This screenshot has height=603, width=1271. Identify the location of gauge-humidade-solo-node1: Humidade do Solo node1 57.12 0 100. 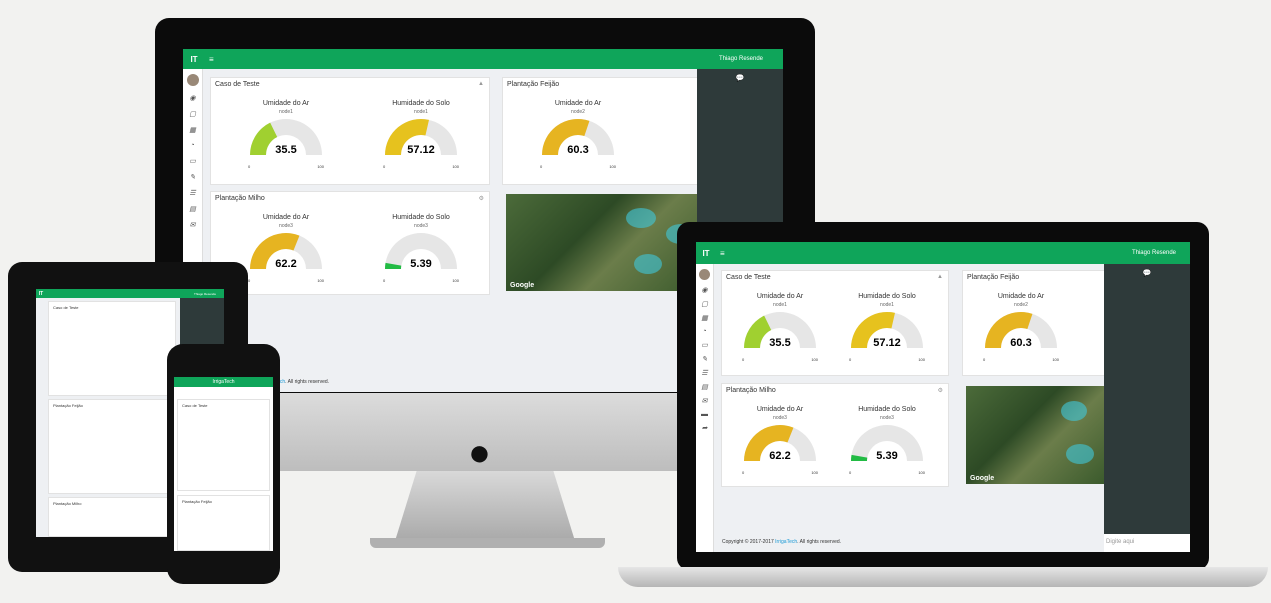
(887, 327).